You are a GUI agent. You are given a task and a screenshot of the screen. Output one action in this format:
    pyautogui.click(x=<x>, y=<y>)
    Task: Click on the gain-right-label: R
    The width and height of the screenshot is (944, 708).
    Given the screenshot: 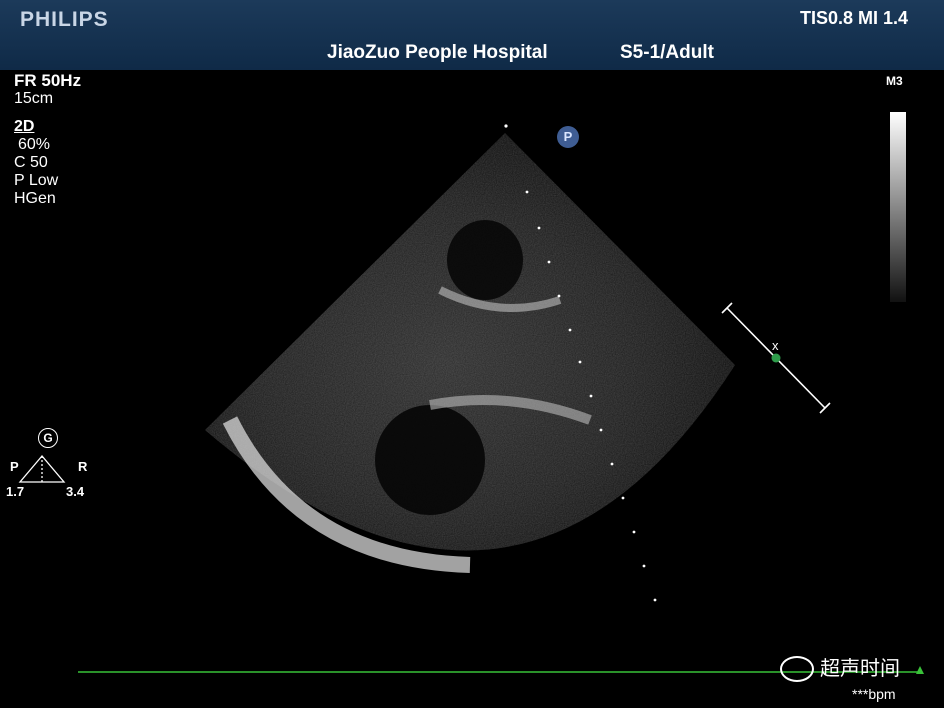 What is the action you would take?
    pyautogui.click(x=83, y=466)
    